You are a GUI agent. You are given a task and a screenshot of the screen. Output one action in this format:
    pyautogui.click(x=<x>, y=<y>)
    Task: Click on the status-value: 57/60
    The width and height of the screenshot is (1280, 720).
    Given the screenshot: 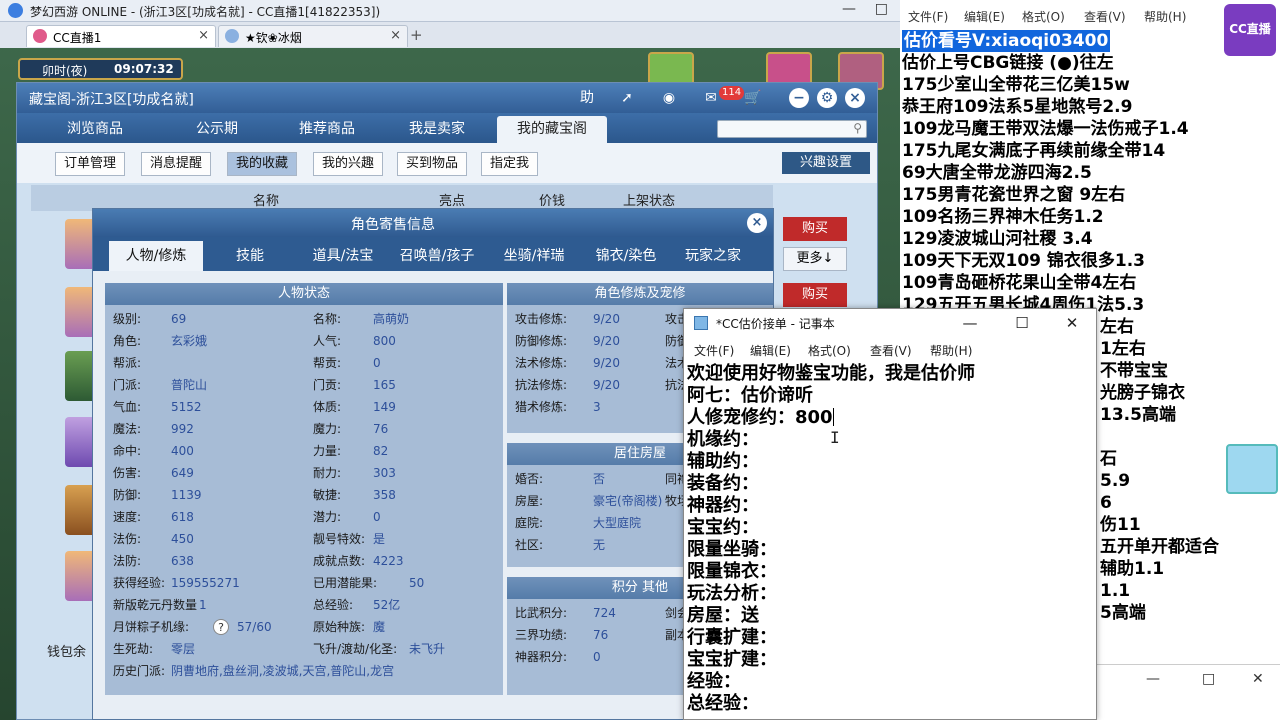 What is the action you would take?
    pyautogui.click(x=254, y=627)
    